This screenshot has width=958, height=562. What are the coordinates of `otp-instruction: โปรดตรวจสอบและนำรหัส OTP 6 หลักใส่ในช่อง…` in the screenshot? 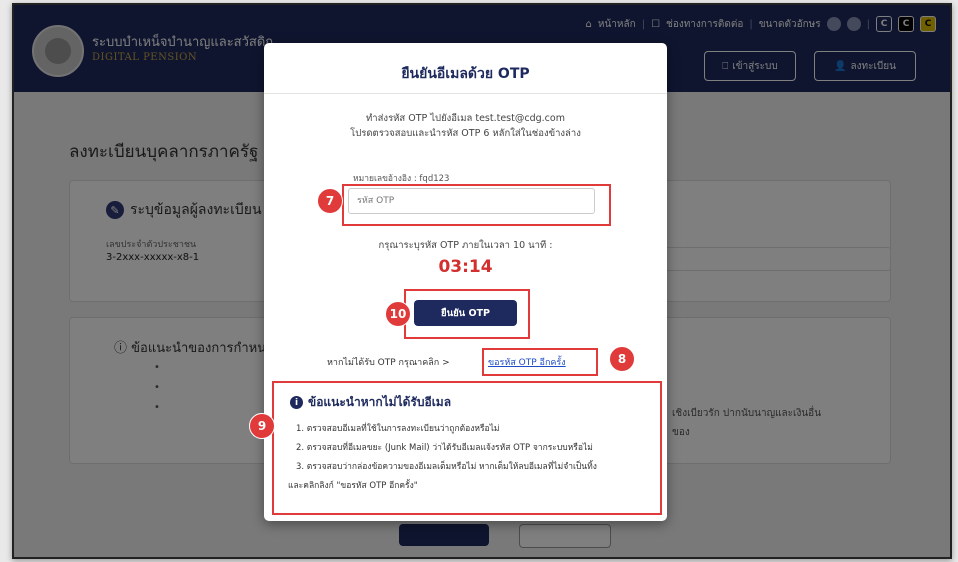 It's located at (465, 133).